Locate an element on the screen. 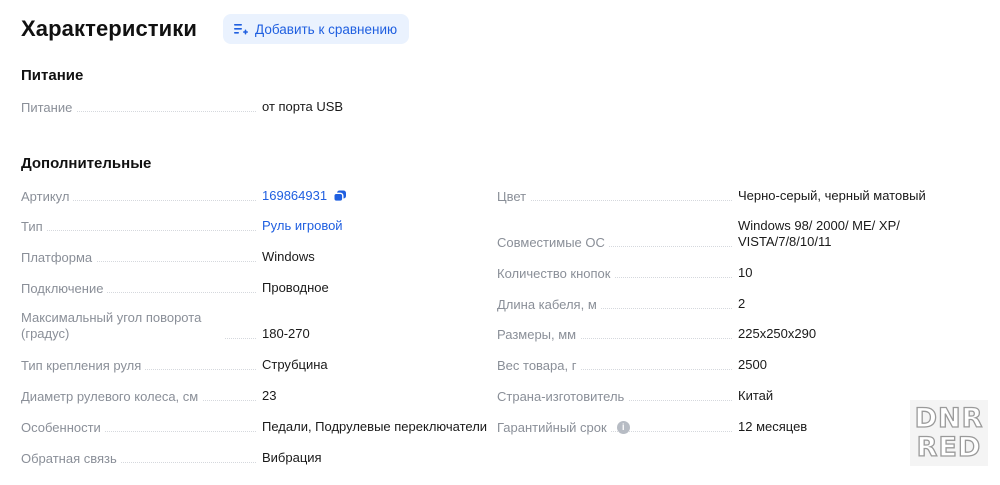 This screenshot has height=485, width=1000. spec-row-feedback: Обратная связь Вибрация is located at coordinates (171, 458).